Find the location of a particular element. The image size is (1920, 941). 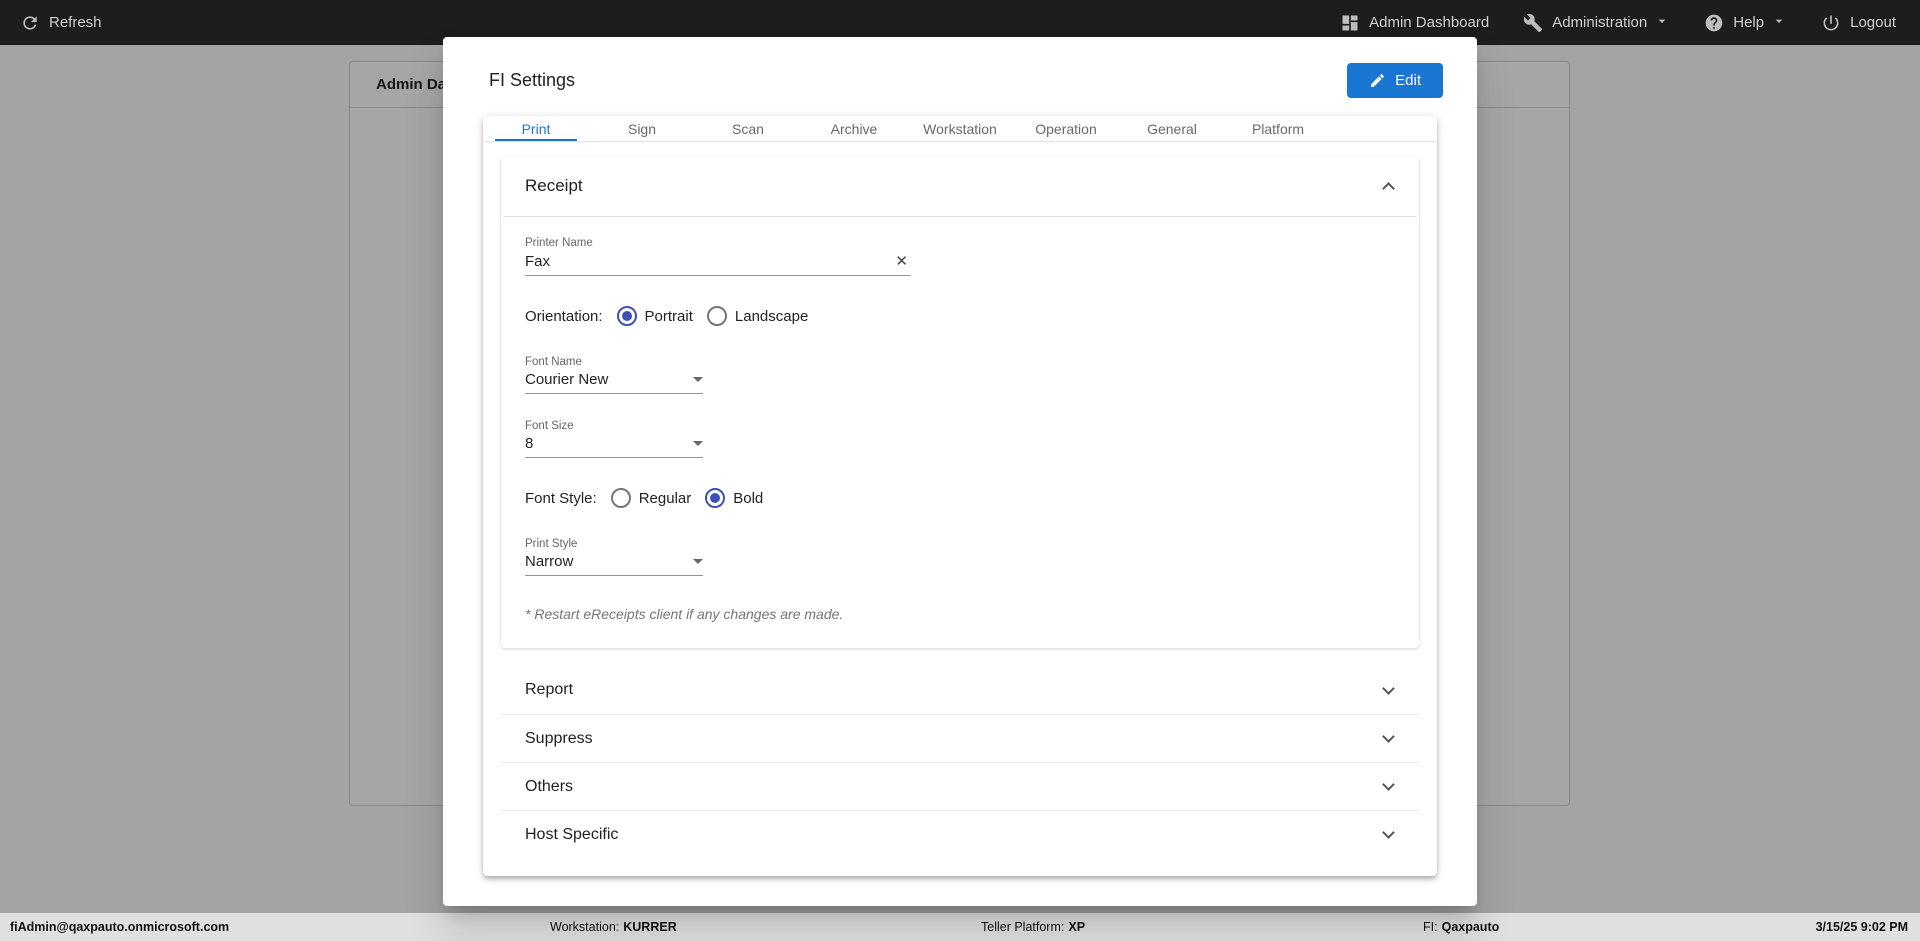

orientation-landscape-label: Landscape is located at coordinates (771, 316).